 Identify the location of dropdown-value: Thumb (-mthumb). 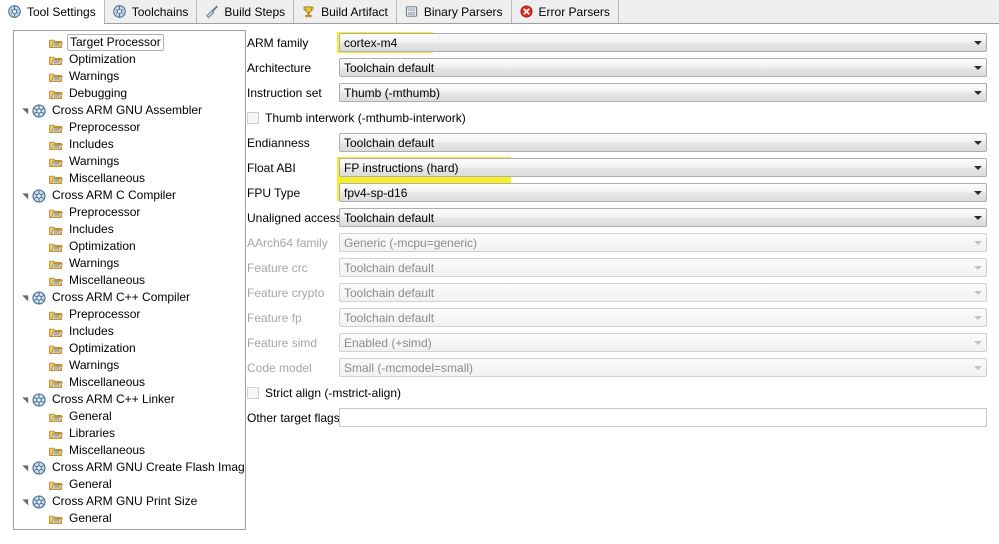
(392, 92).